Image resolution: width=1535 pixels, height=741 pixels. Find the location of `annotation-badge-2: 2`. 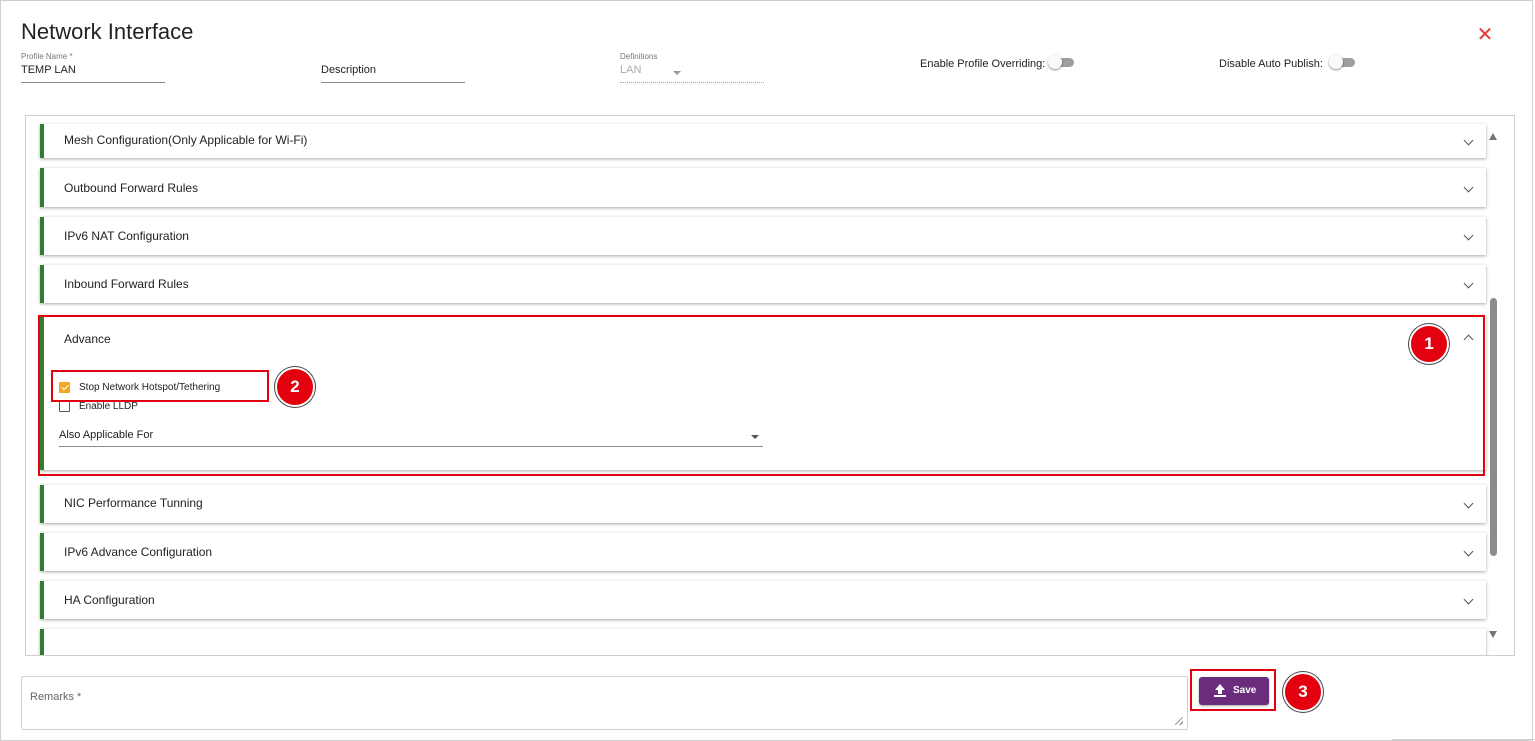

annotation-badge-2: 2 is located at coordinates (295, 387).